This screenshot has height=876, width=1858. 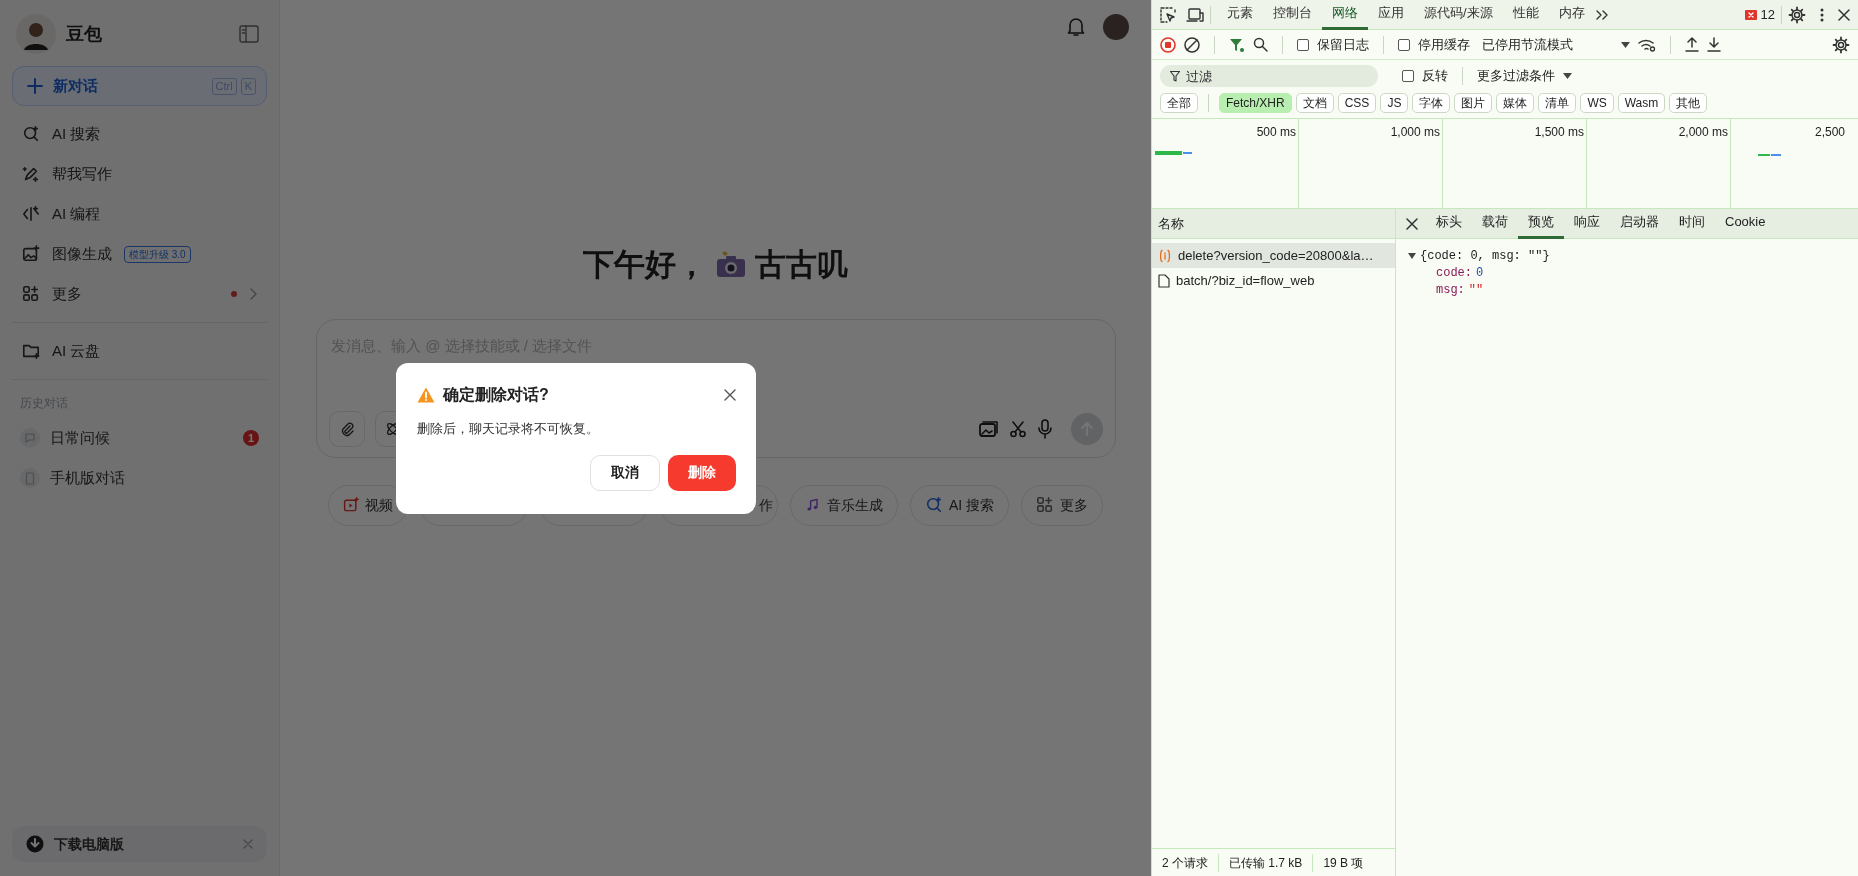 What do you see at coordinates (1179, 103) in the screenshot?
I see `type-filter-chip: 全部` at bounding box center [1179, 103].